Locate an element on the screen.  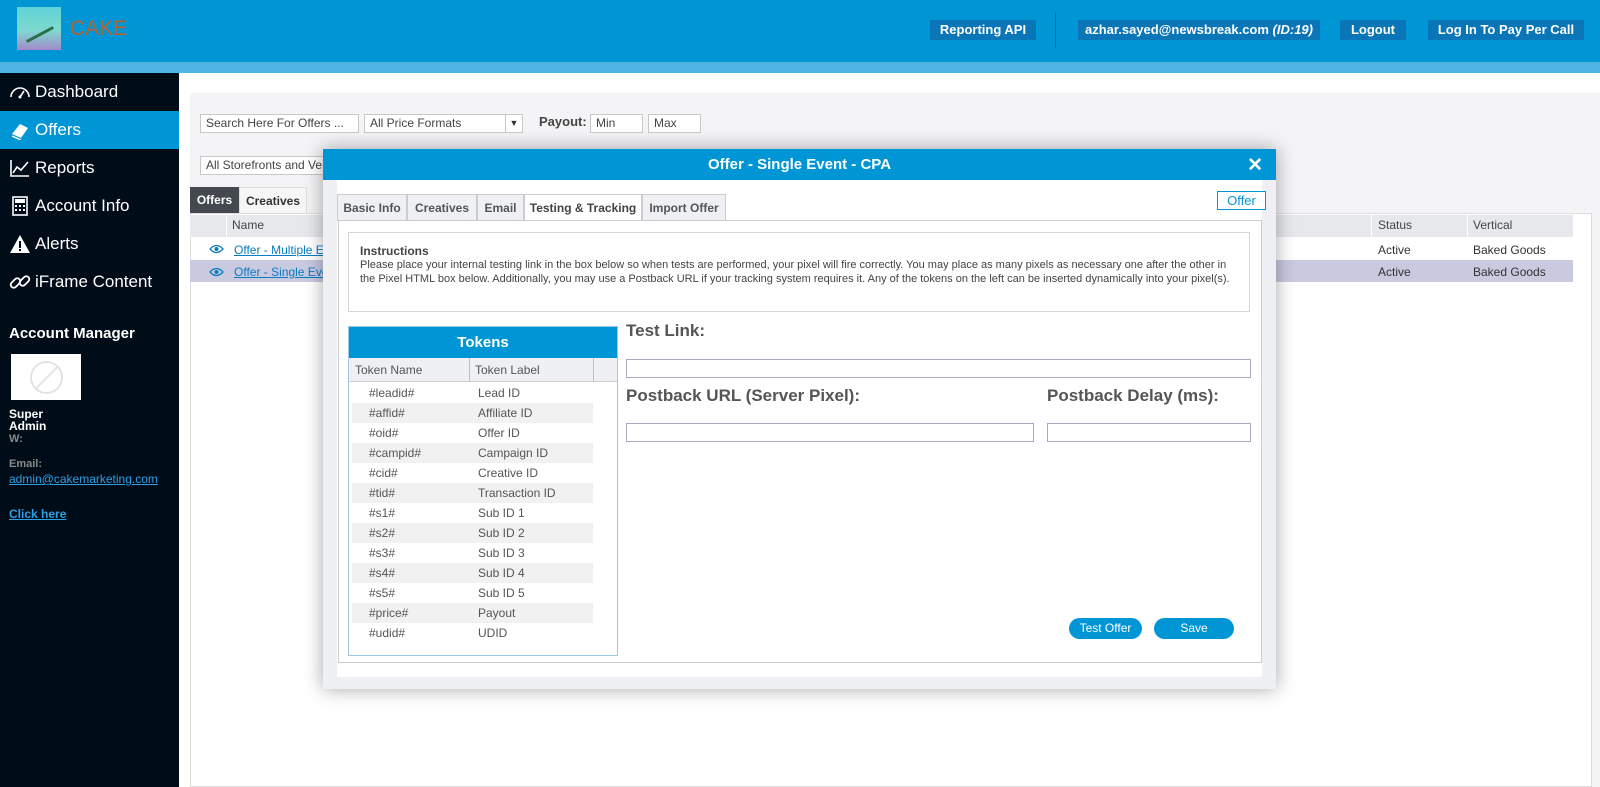
token-row: #s3# Sub ID 3 is located at coordinates (472, 553).